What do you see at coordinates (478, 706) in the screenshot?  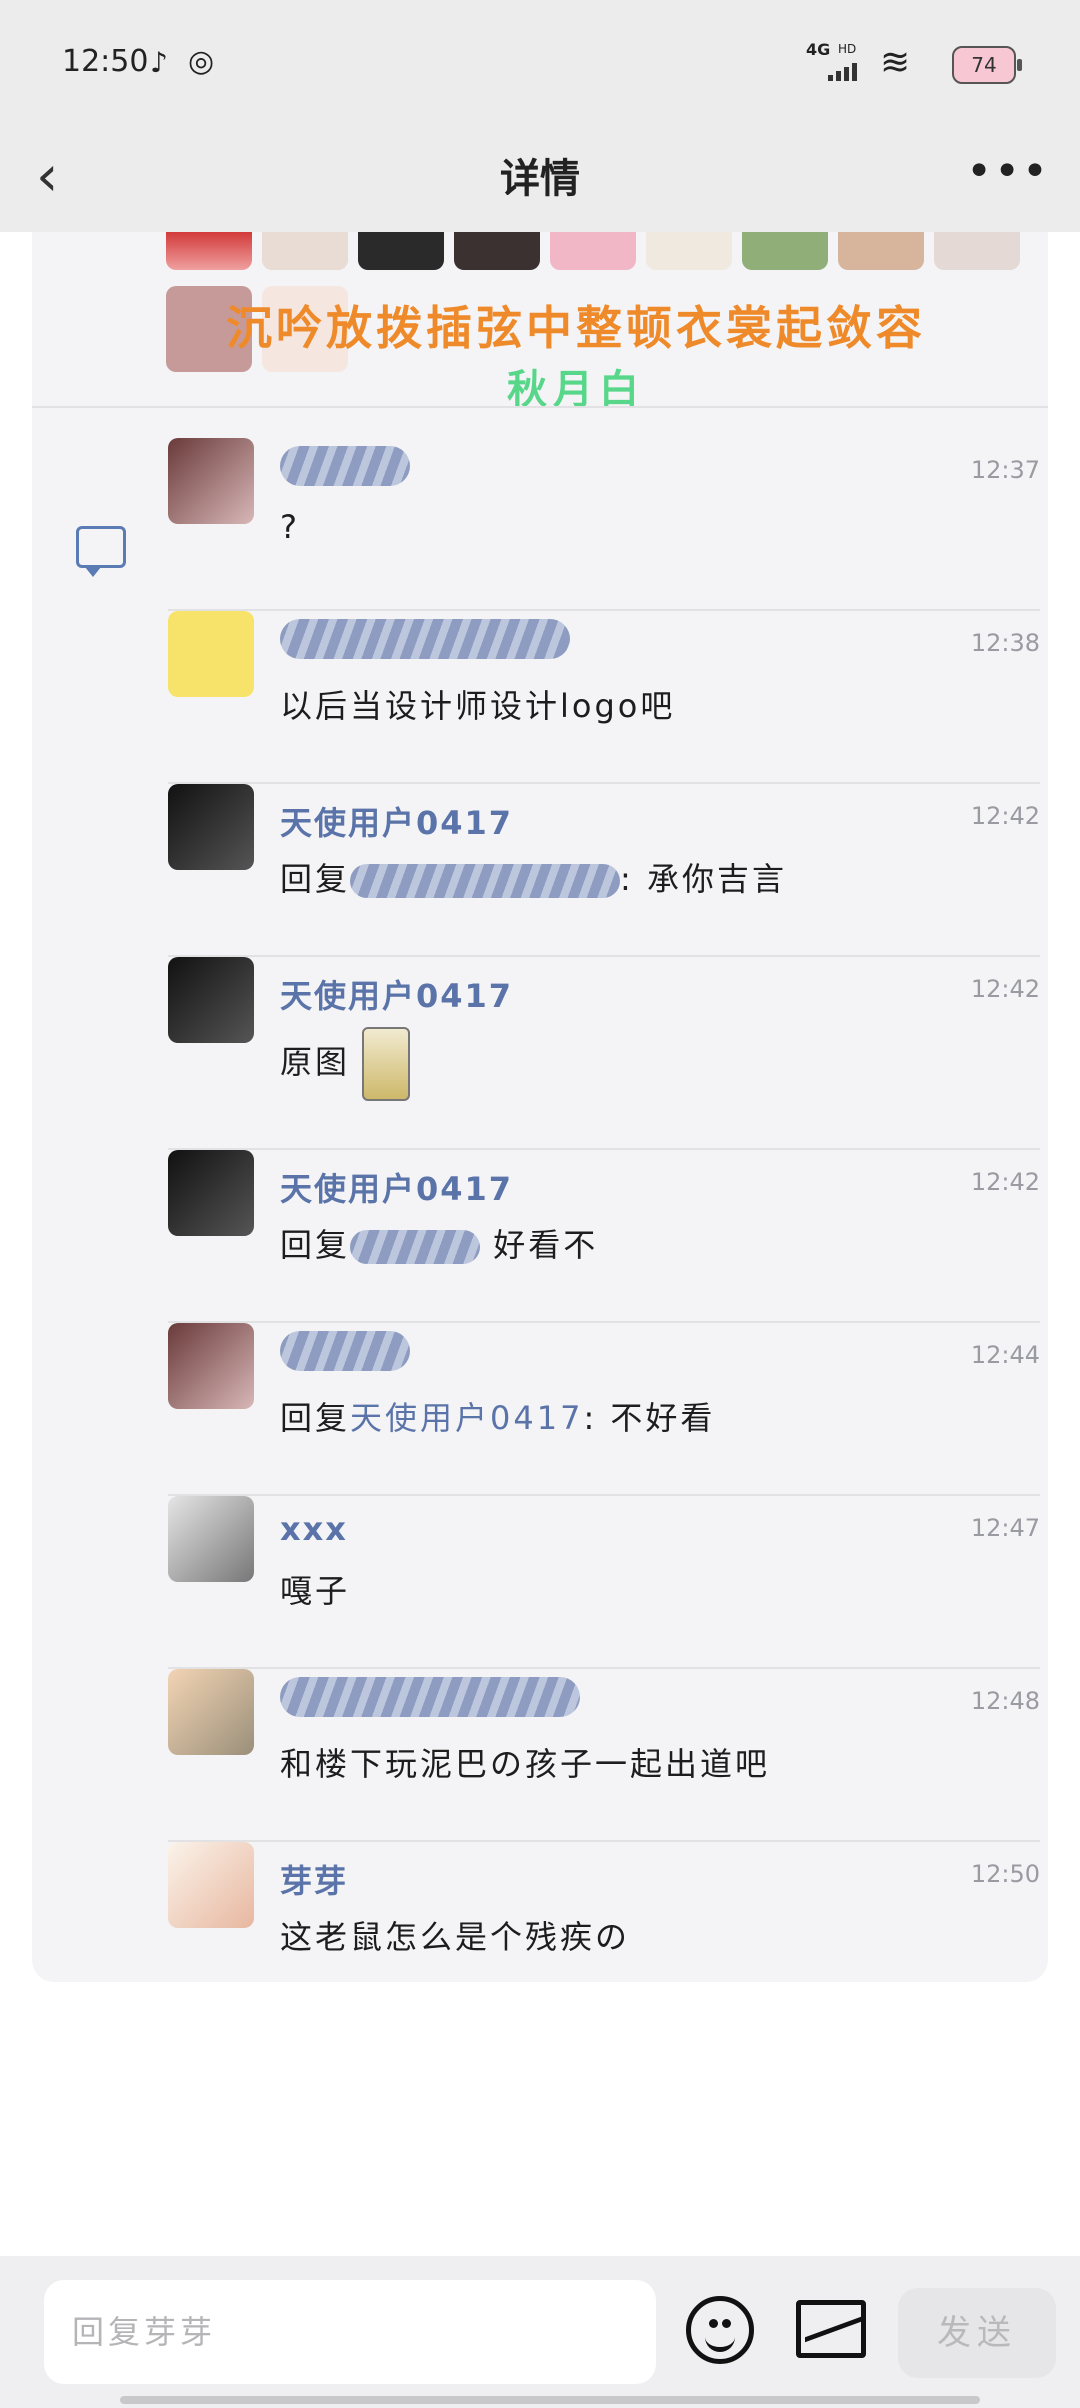 I see `reply-text: 以后当设计师设计logo吧` at bounding box center [478, 706].